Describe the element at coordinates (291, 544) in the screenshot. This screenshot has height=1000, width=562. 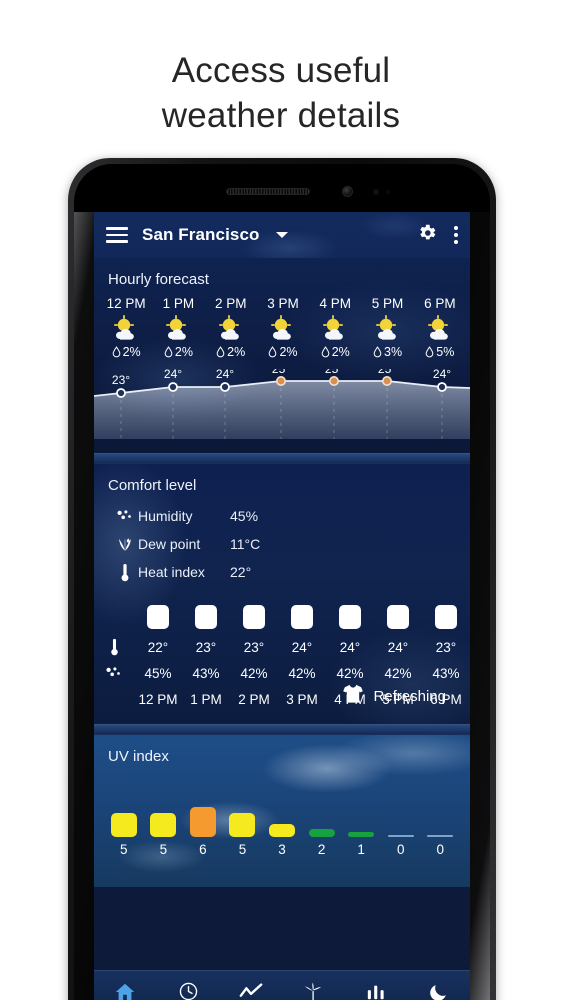
I see `comfort-row-dew-point: Dew point 11°C` at that location.